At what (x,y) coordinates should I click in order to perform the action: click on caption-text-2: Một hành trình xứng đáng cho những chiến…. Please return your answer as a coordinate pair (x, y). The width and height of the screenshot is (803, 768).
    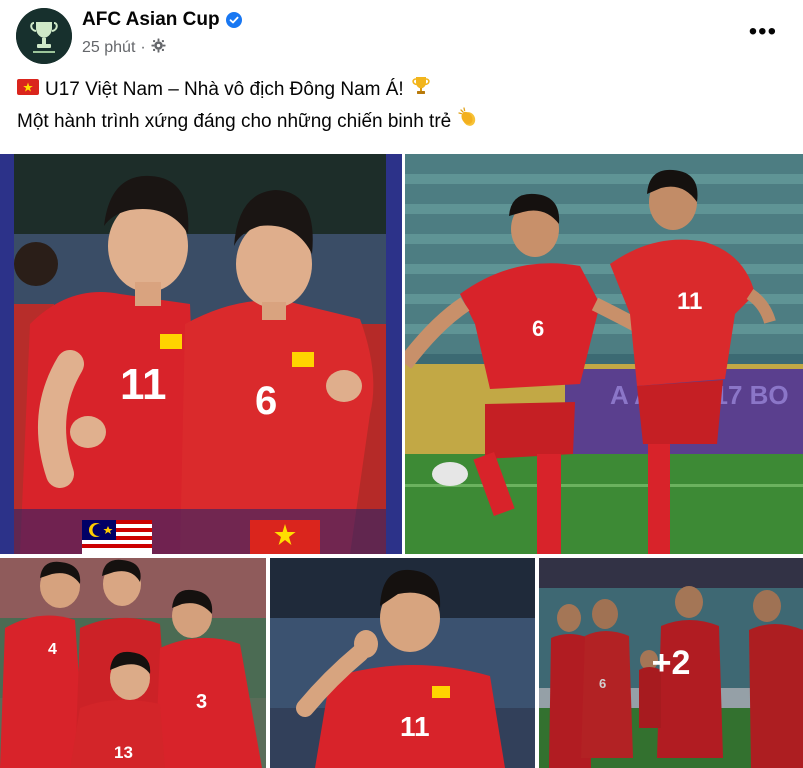
    Looking at the image, I should click on (234, 121).